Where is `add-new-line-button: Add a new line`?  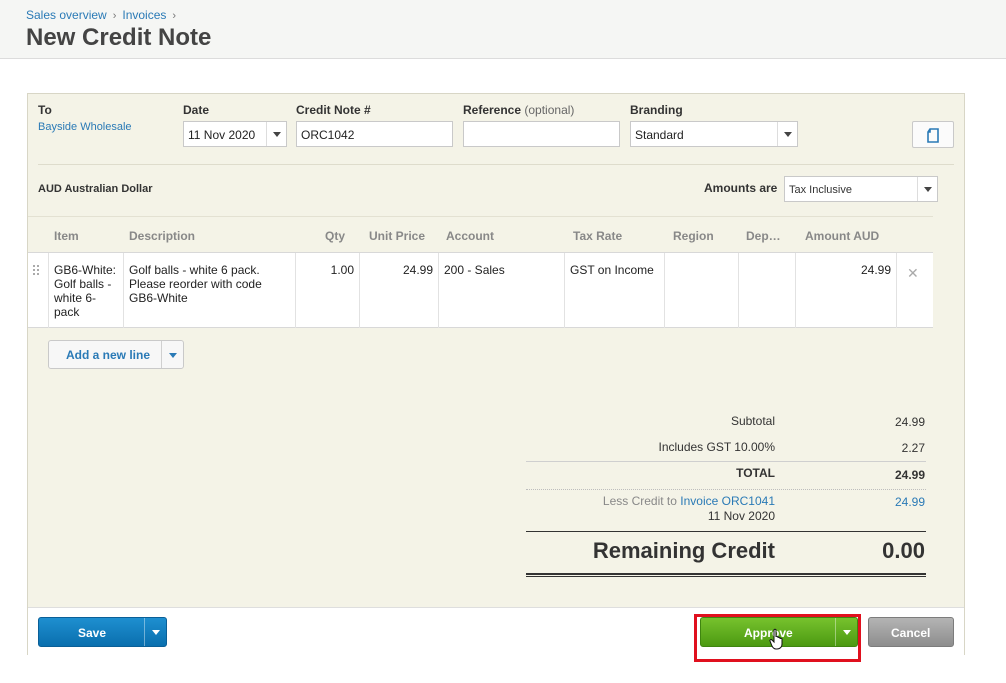 add-new-line-button: Add a new line is located at coordinates (116, 354).